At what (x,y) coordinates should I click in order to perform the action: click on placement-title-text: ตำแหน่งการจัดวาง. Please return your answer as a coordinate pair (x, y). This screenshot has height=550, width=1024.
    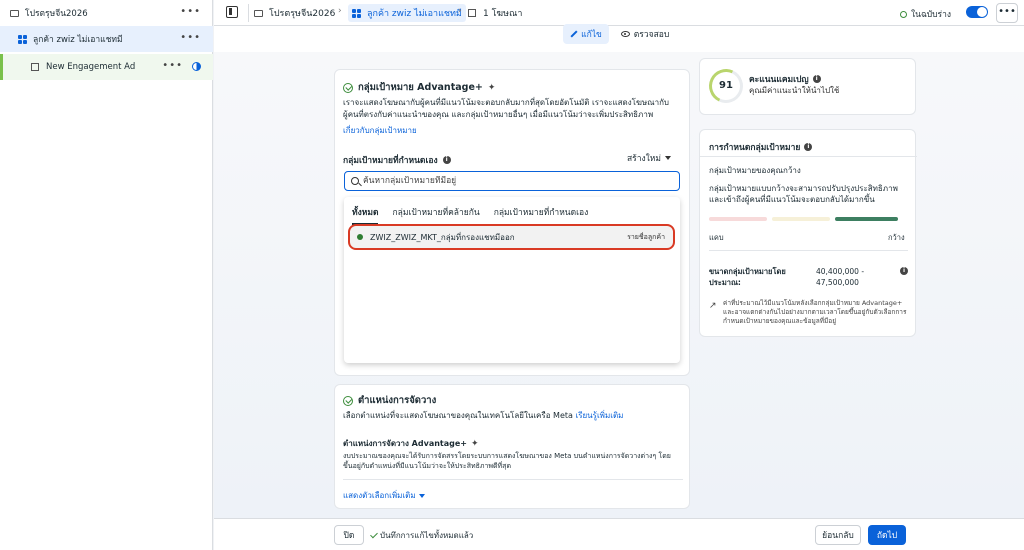
    Looking at the image, I should click on (397, 400).